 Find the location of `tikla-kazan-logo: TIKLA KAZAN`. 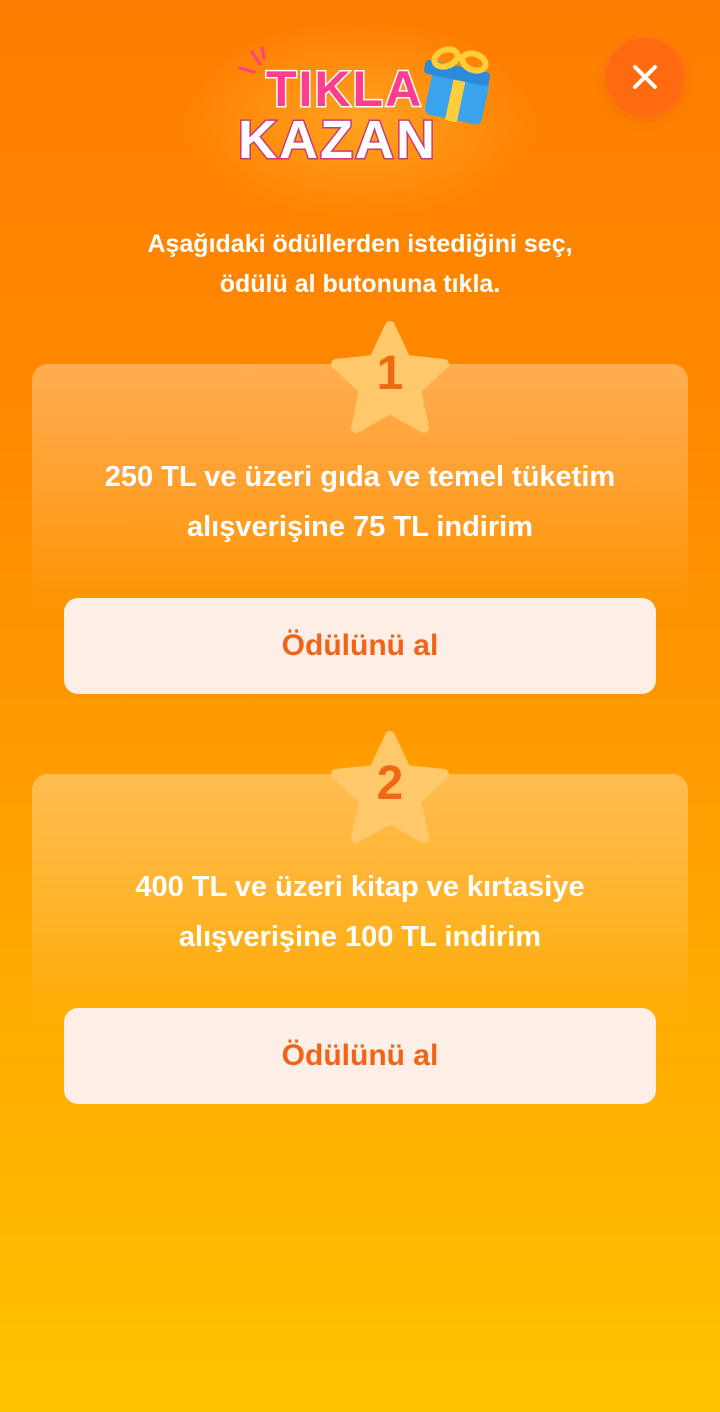

tikla-kazan-logo: TIKLA KAZAN is located at coordinates (367, 109).